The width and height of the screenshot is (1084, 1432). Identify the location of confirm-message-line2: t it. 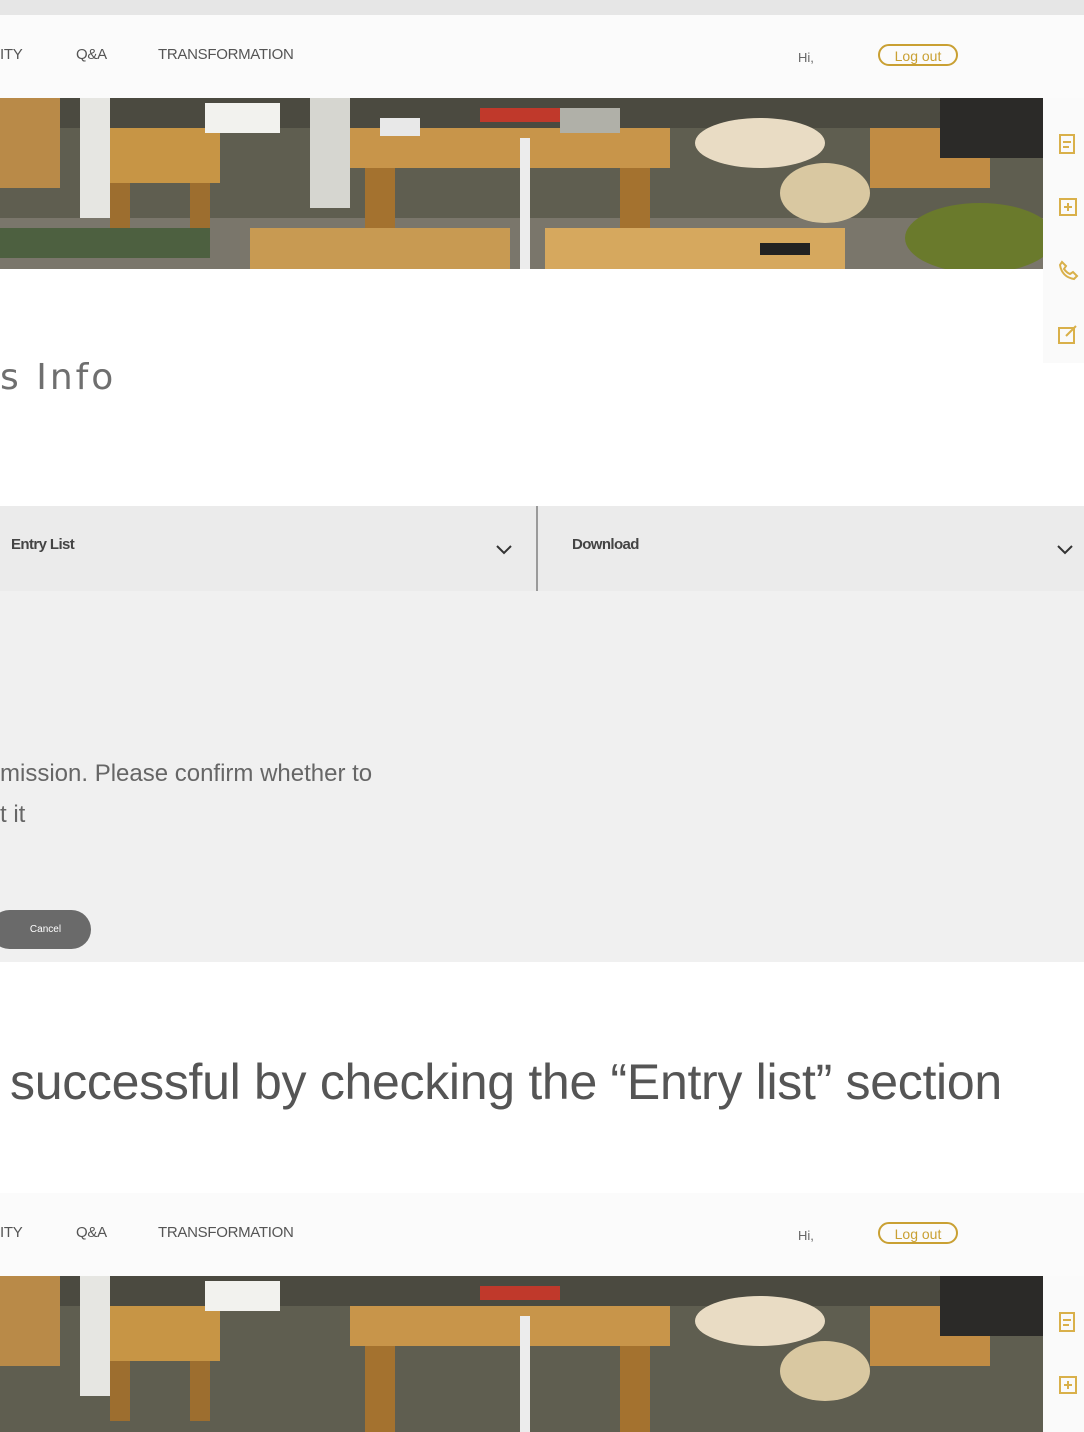
(13, 814).